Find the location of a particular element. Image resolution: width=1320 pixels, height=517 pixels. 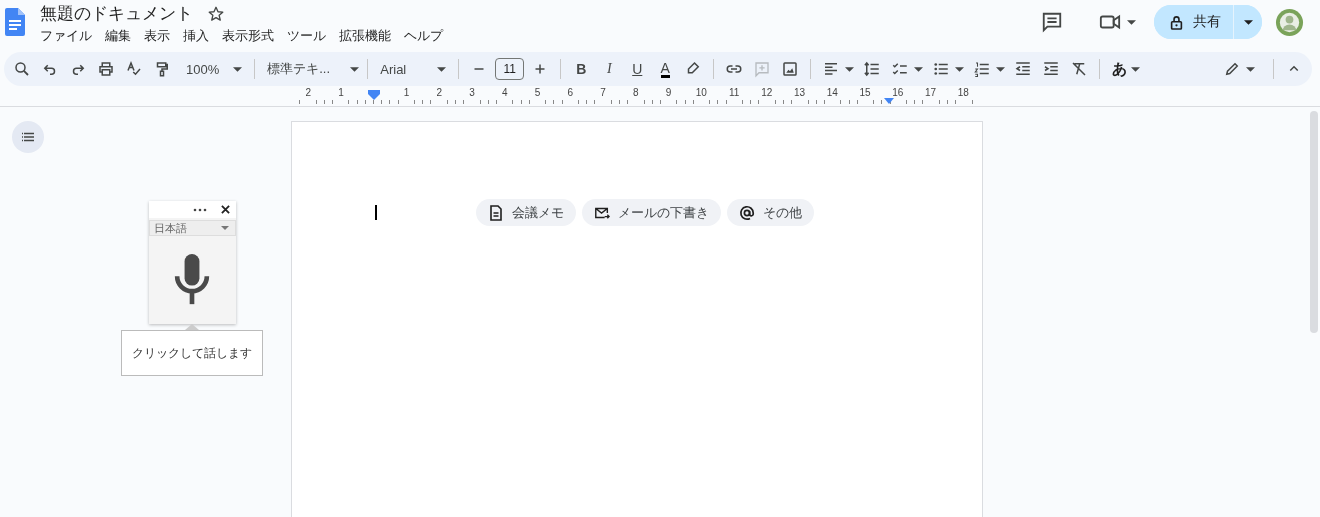

ruler-number: 16 is located at coordinates (898, 95).